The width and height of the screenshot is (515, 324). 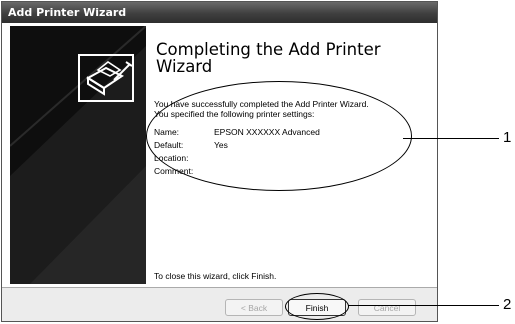 I want to click on callout-number-1: 1, so click(x=507, y=137).